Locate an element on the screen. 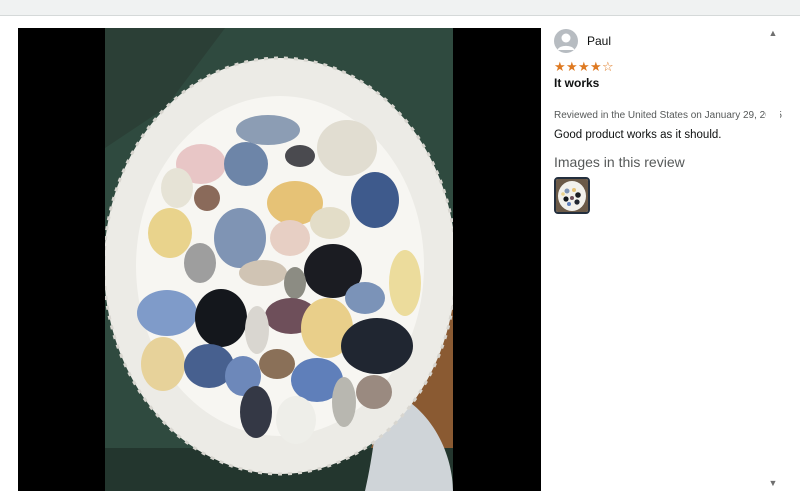 The height and width of the screenshot is (503, 800). review-image-thumbnail is located at coordinates (572, 195).